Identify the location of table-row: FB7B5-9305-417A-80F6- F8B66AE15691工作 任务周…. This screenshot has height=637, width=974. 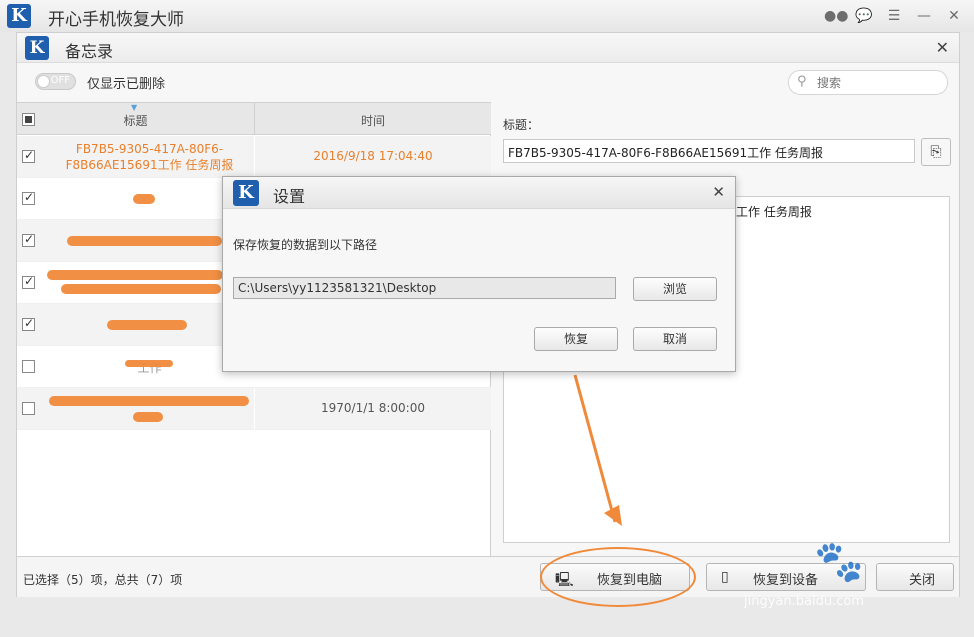
(254, 157).